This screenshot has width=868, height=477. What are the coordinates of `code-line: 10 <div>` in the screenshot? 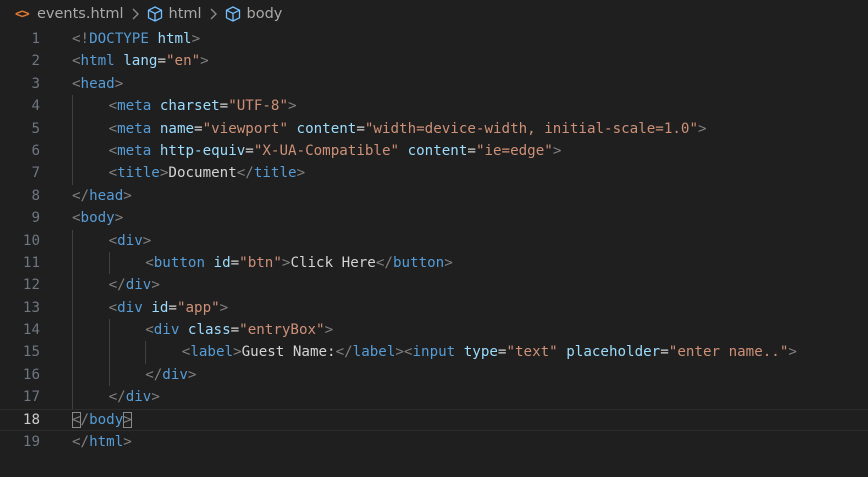 It's located at (434, 240).